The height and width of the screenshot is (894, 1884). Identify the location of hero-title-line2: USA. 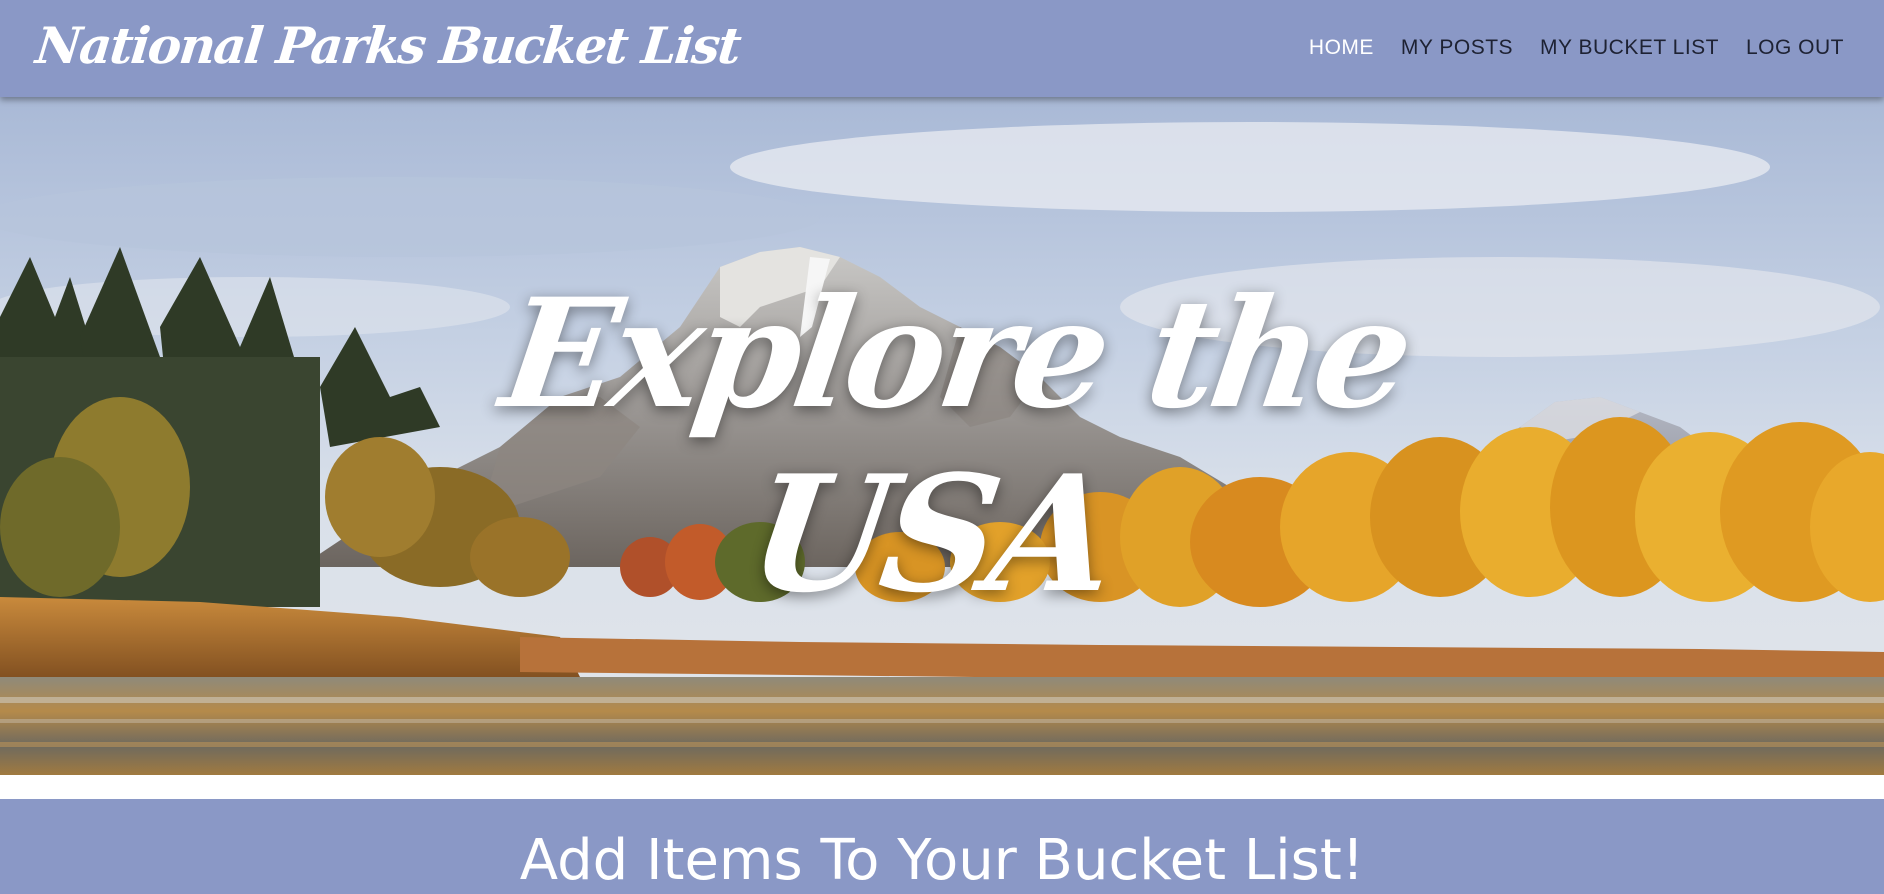
(929, 534).